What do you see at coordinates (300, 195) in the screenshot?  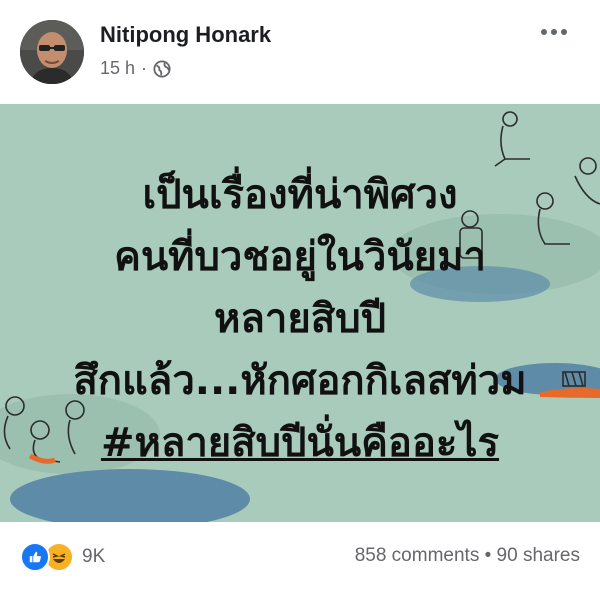 I see `text-line-1: เป็นเรื่องที่น่าพิศวง` at bounding box center [300, 195].